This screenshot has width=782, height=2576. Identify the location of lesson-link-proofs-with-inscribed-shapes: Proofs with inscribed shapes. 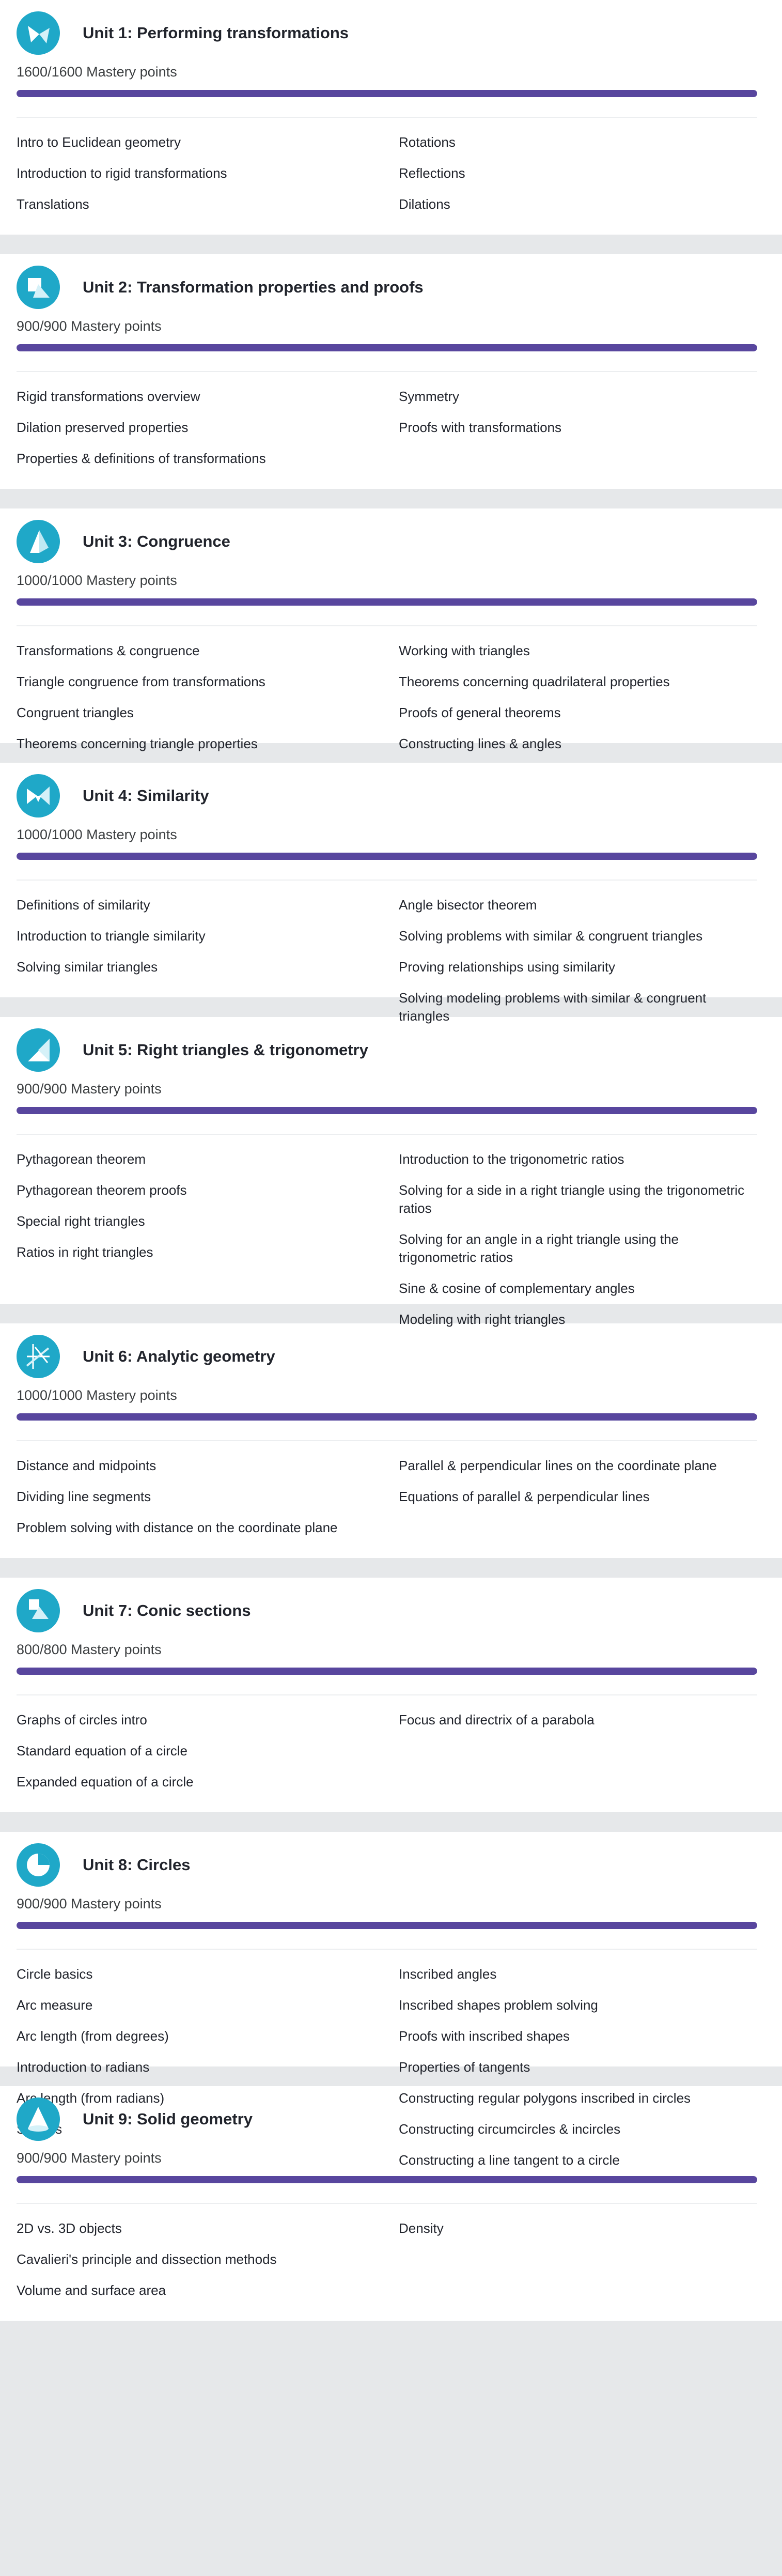
(578, 2039).